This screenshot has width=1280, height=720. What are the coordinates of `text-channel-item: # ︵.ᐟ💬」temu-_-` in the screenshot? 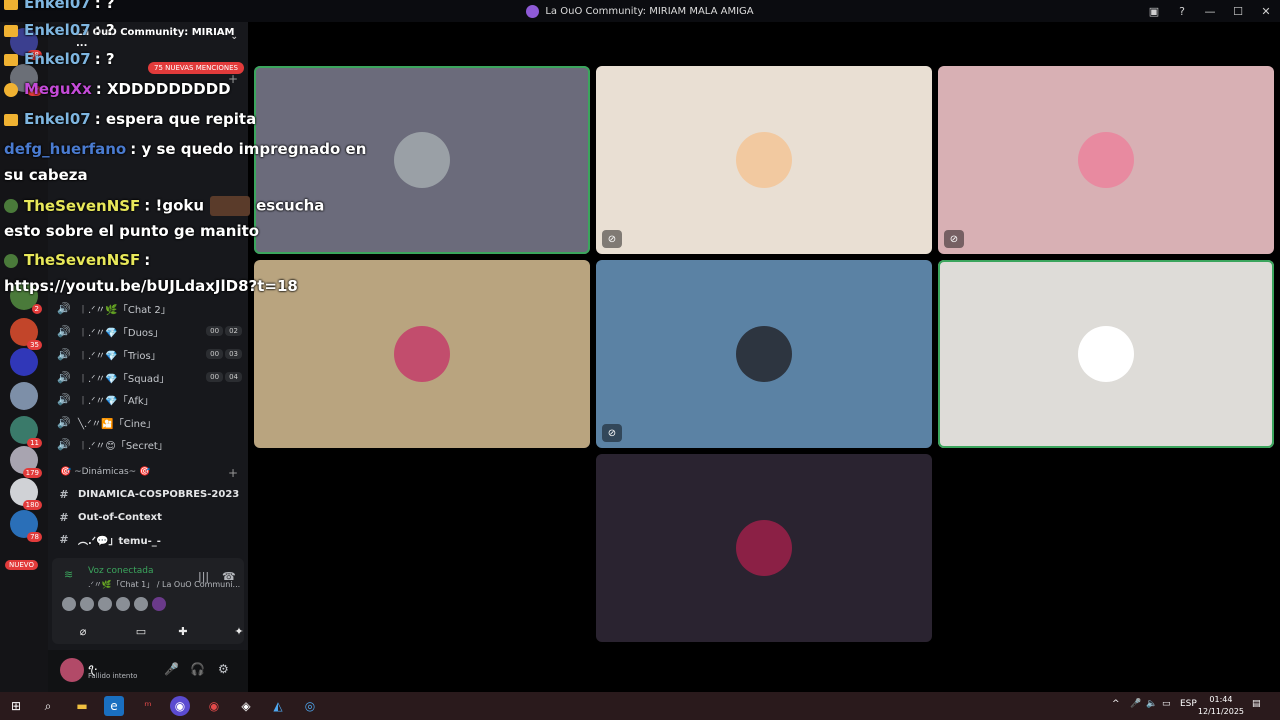 It's located at (149, 539).